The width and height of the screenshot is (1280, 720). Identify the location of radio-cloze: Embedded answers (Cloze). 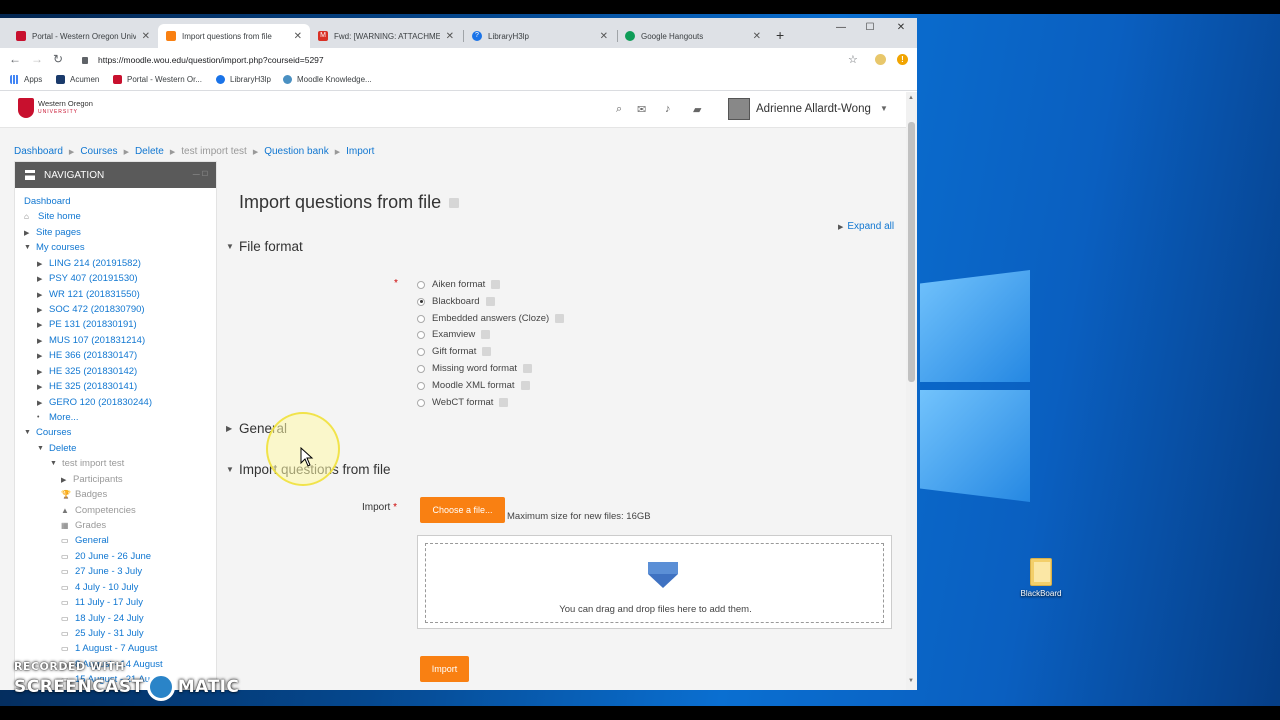
(491, 318).